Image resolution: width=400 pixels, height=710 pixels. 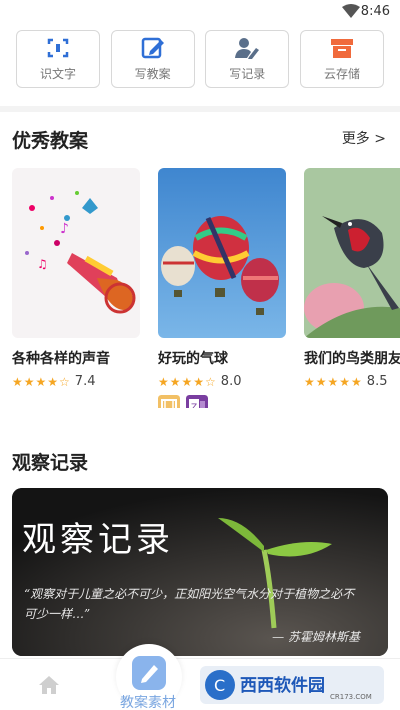 I want to click on bird-photo, so click(x=352, y=253).